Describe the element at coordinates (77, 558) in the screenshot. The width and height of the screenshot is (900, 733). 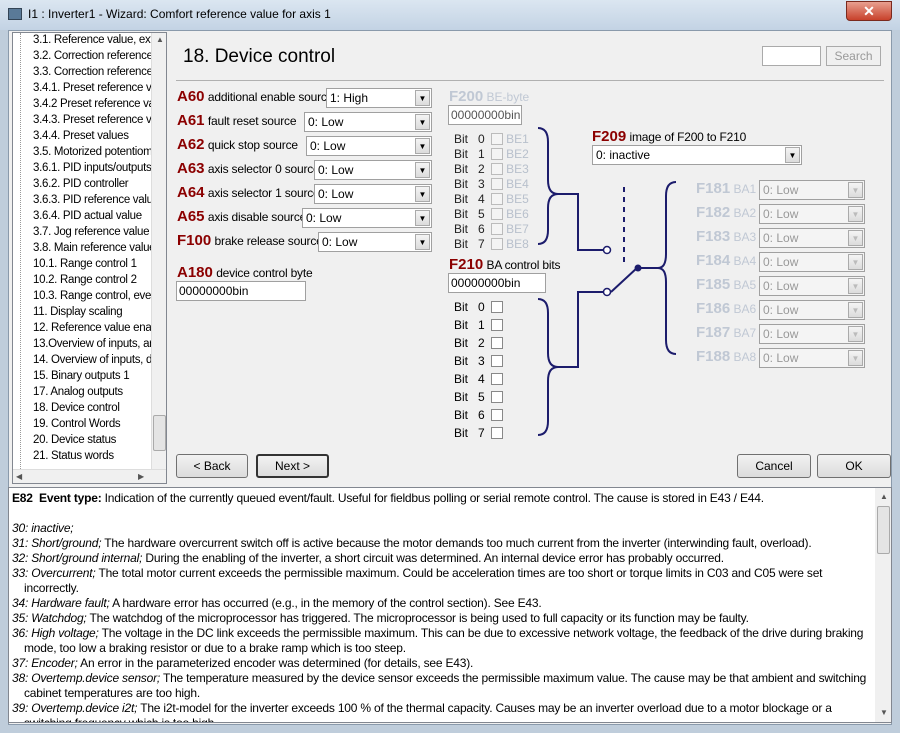
I see `entry-term: 32: Short/ground internal;` at that location.